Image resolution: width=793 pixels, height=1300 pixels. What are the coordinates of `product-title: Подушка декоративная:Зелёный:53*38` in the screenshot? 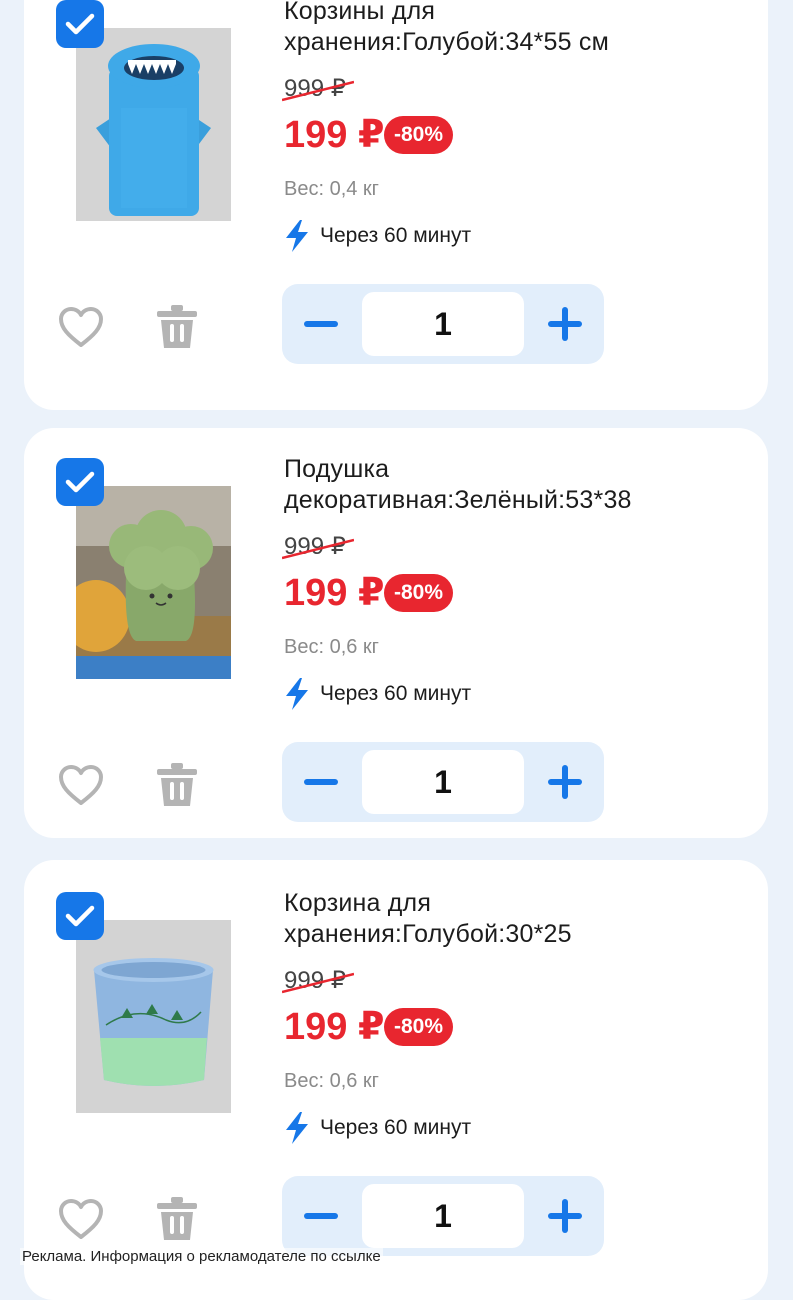 It's located at (504, 485).